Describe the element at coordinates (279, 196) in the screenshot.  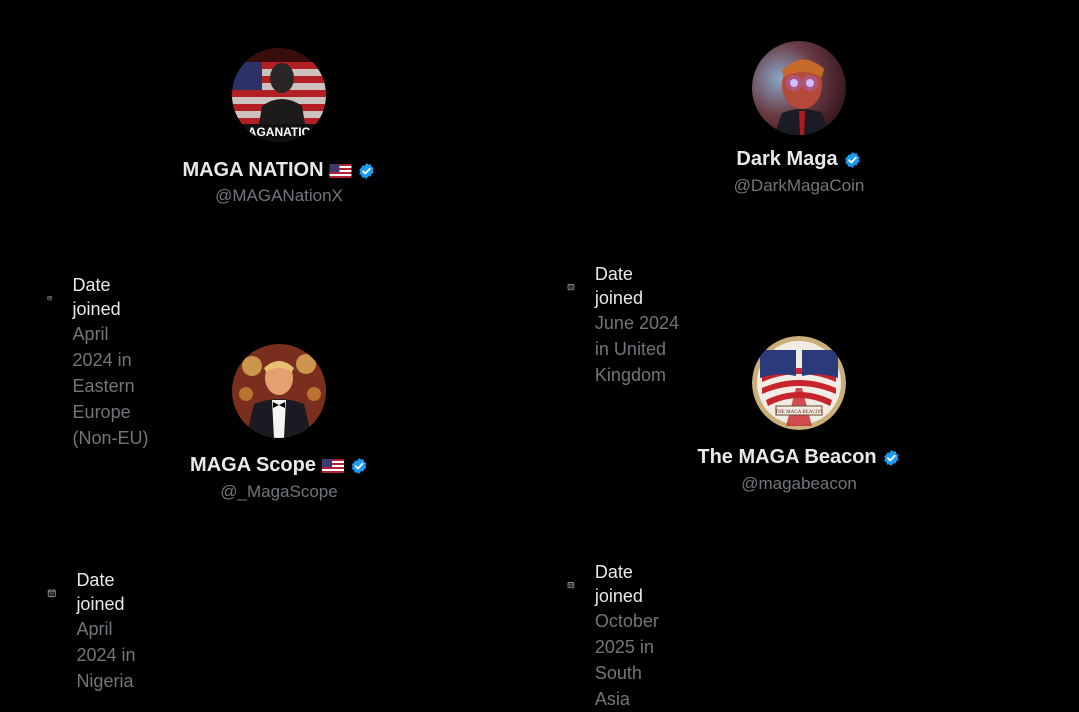
I see `profile-handle: @MAGANationX` at that location.